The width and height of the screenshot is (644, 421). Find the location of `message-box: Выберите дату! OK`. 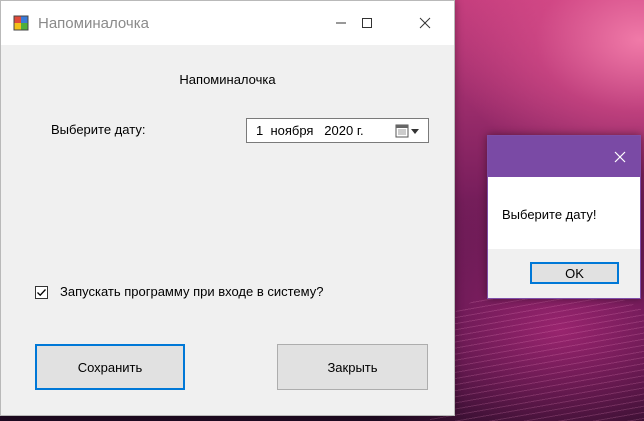

message-box: Выберите дату! OK is located at coordinates (564, 217).